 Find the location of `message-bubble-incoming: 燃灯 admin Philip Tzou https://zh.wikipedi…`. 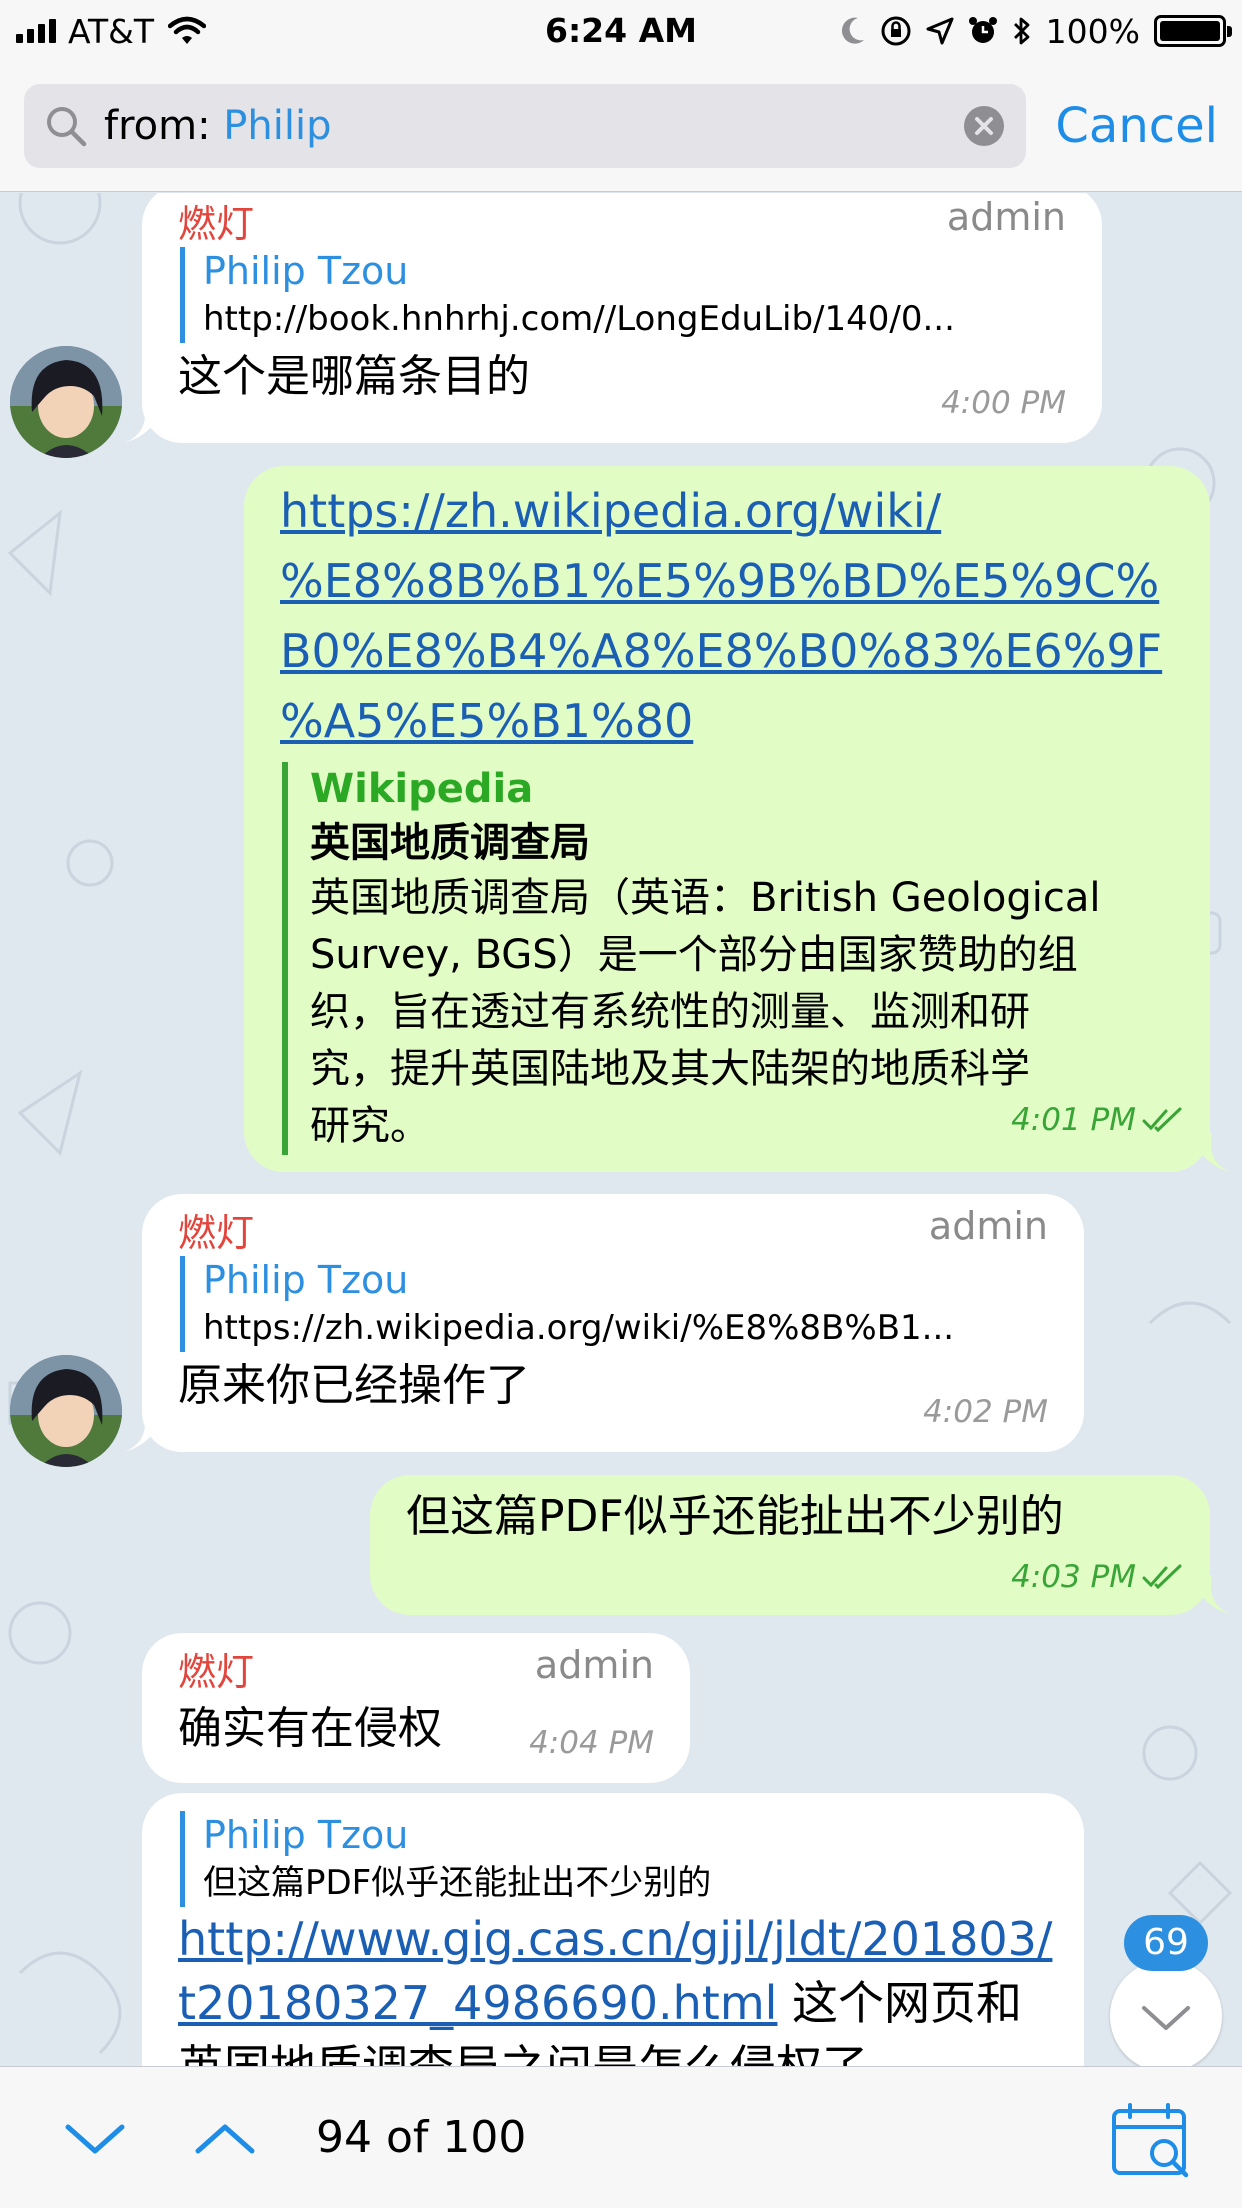

message-bubble-incoming: 燃灯 admin Philip Tzou https://zh.wikipedi… is located at coordinates (613, 1323).